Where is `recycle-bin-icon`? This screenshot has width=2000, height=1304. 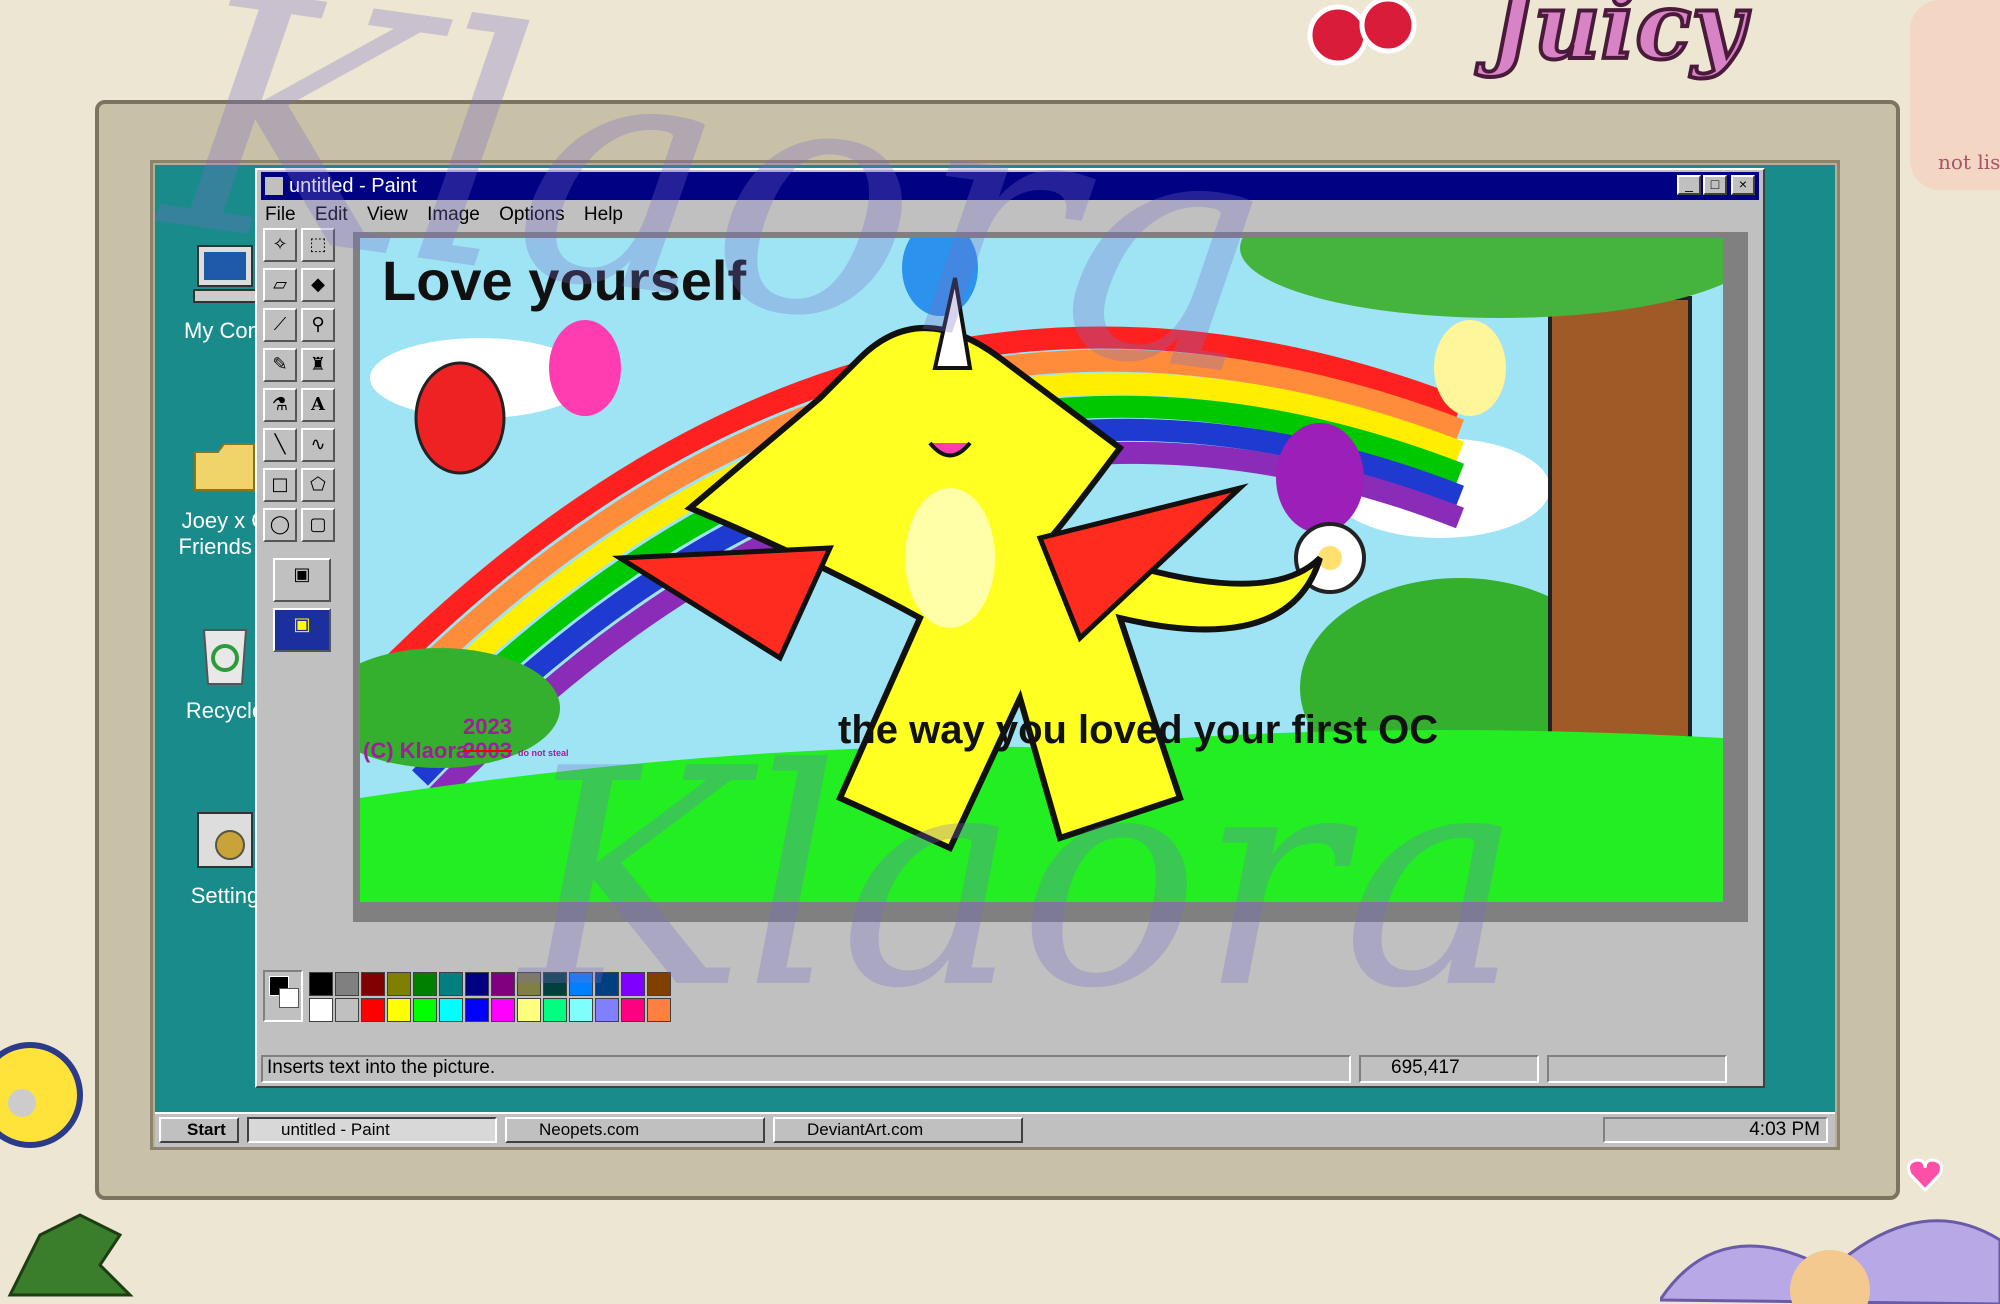
recycle-bin-icon is located at coordinates (225, 655).